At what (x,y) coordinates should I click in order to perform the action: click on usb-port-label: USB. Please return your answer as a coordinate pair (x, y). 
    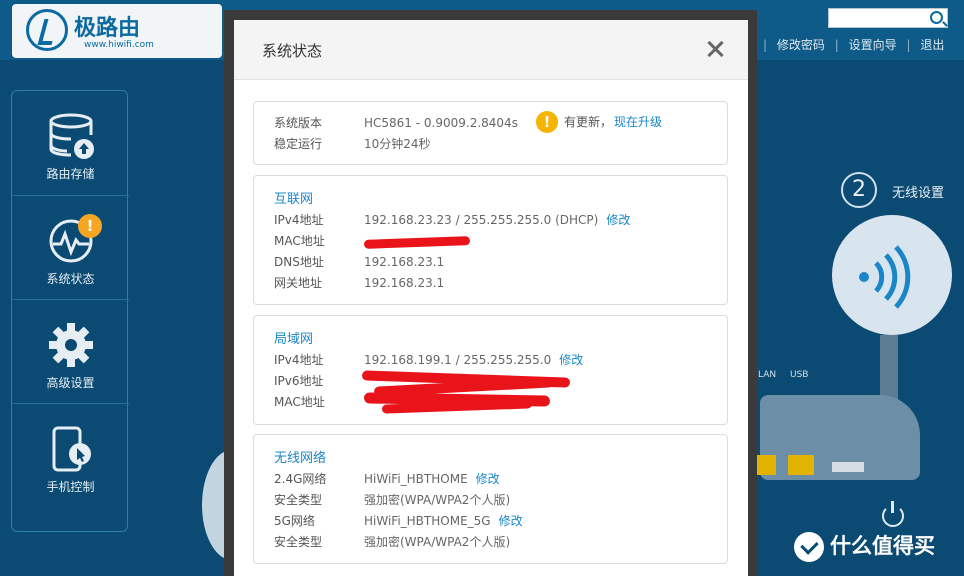
    Looking at the image, I should click on (799, 375).